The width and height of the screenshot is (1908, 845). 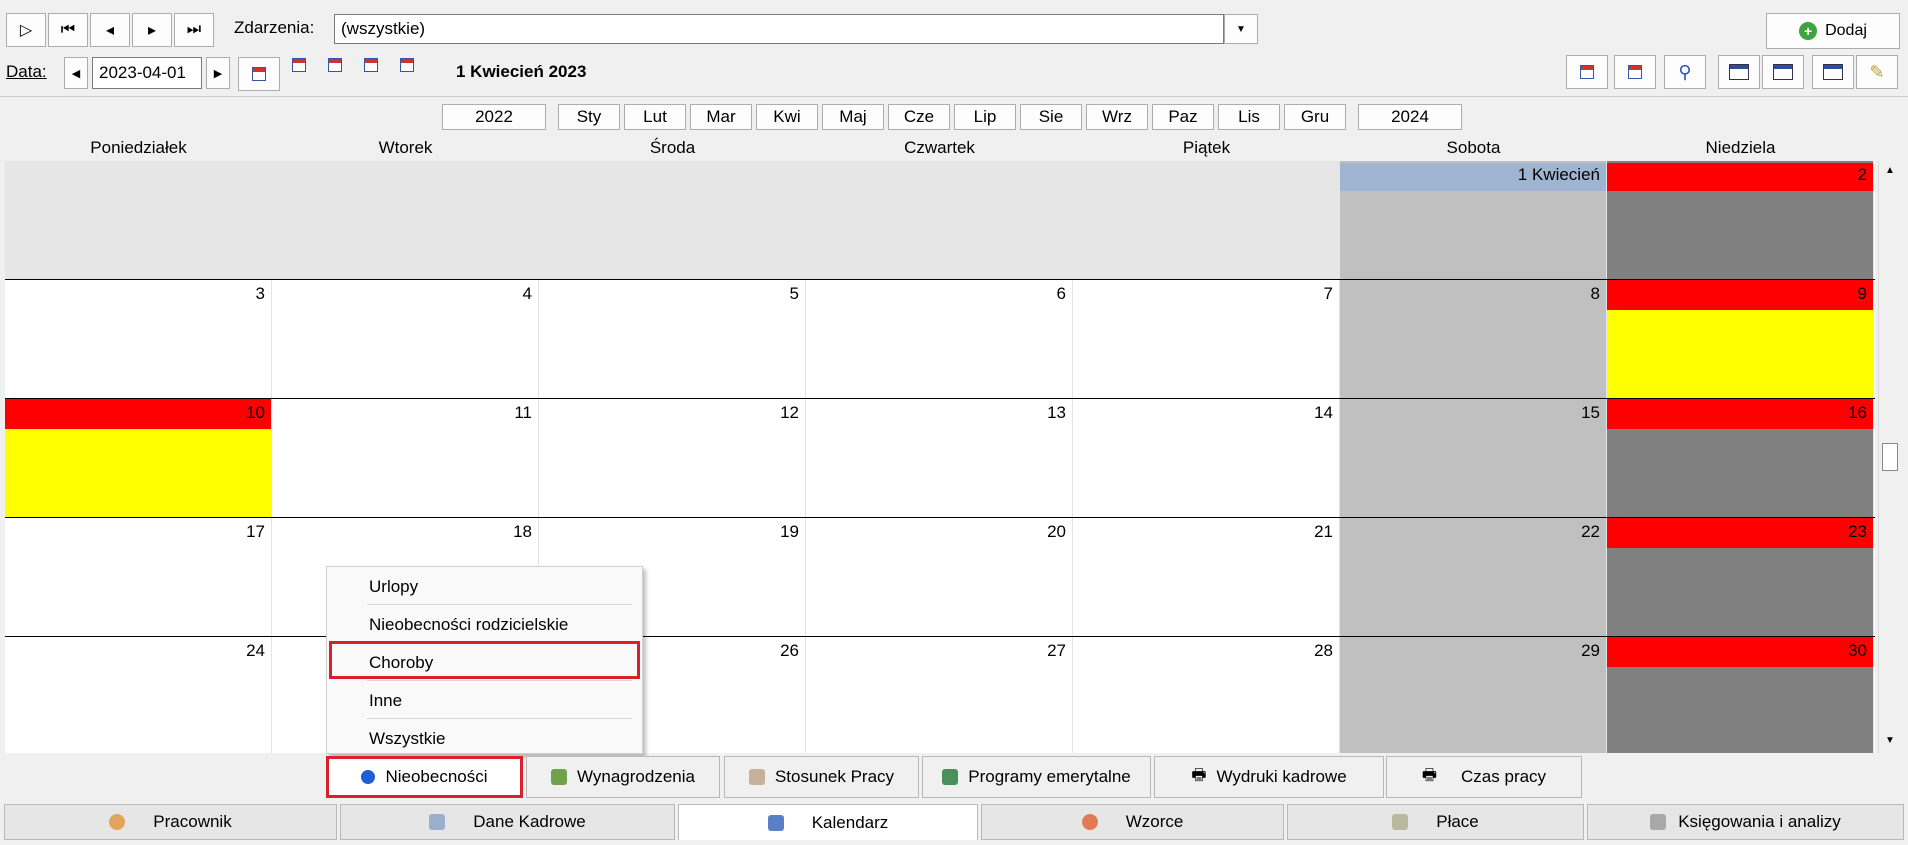 What do you see at coordinates (939, 339) in the screenshot?
I see `calendar-day-6: 6` at bounding box center [939, 339].